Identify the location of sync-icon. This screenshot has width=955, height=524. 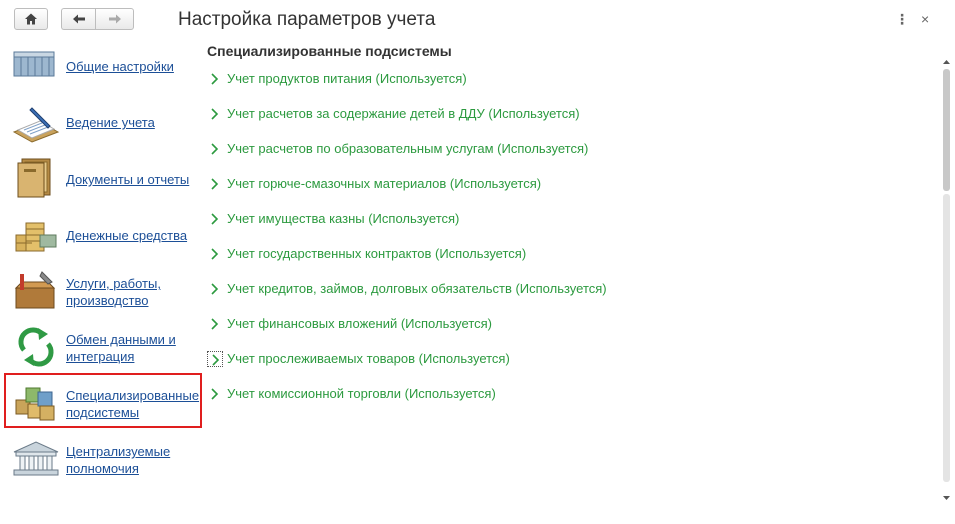
(36, 347).